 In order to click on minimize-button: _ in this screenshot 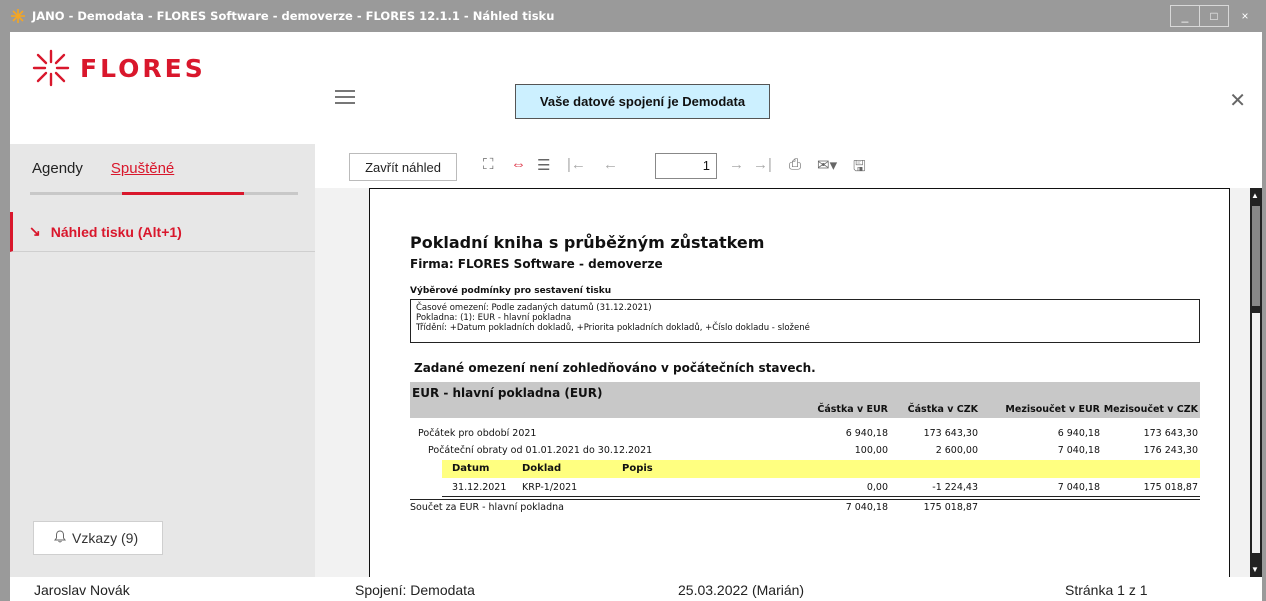, I will do `click(1185, 16)`.